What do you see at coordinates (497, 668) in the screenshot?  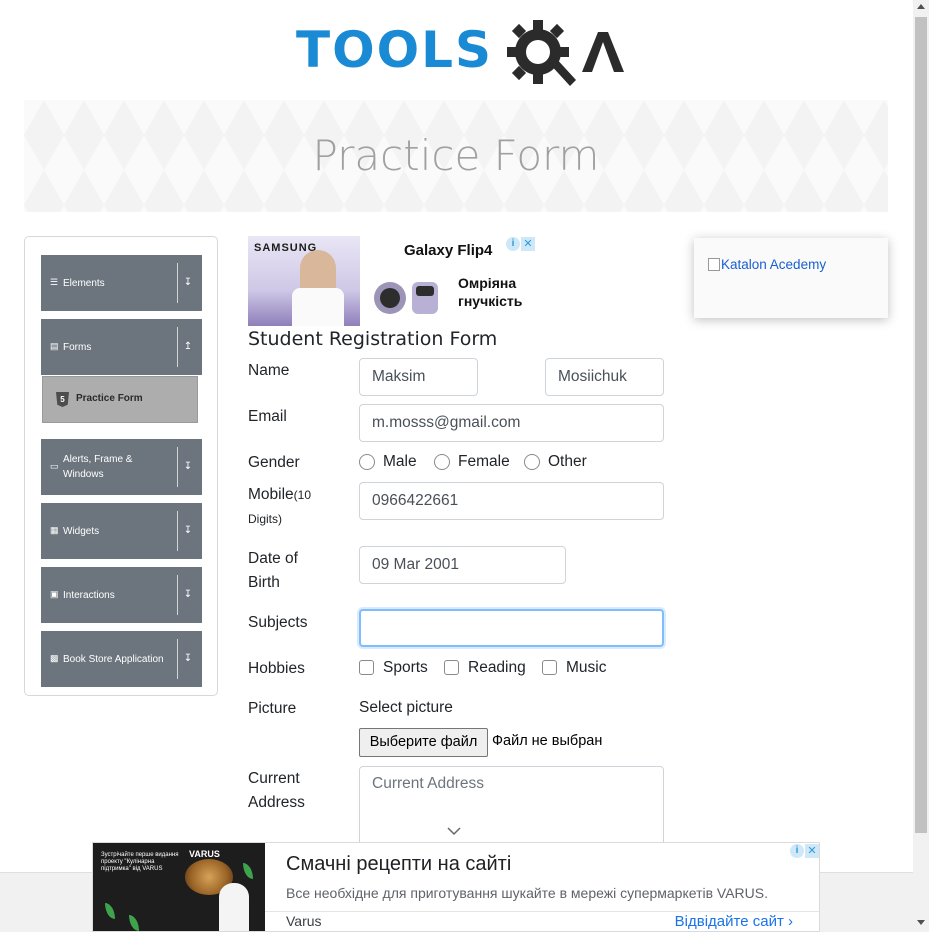 I see `hobby-reading-label: Reading` at bounding box center [497, 668].